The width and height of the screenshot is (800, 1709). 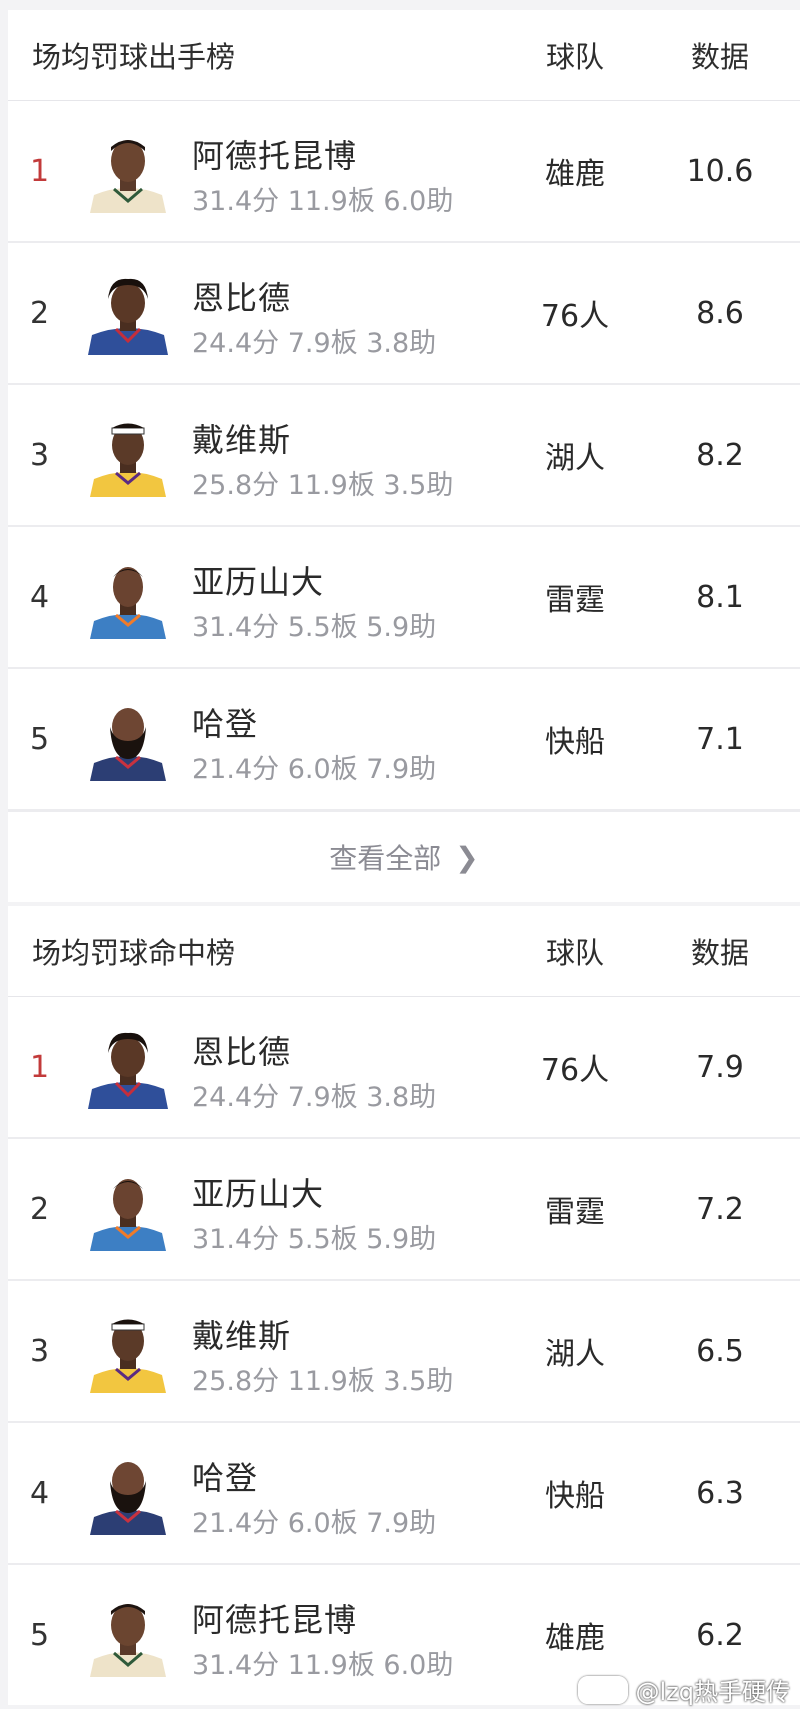 I want to click on watermark-badge-icon, so click(x=602, y=1689).